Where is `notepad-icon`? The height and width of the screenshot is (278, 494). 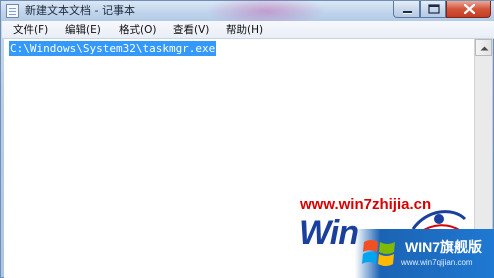 notepad-icon is located at coordinates (12, 11).